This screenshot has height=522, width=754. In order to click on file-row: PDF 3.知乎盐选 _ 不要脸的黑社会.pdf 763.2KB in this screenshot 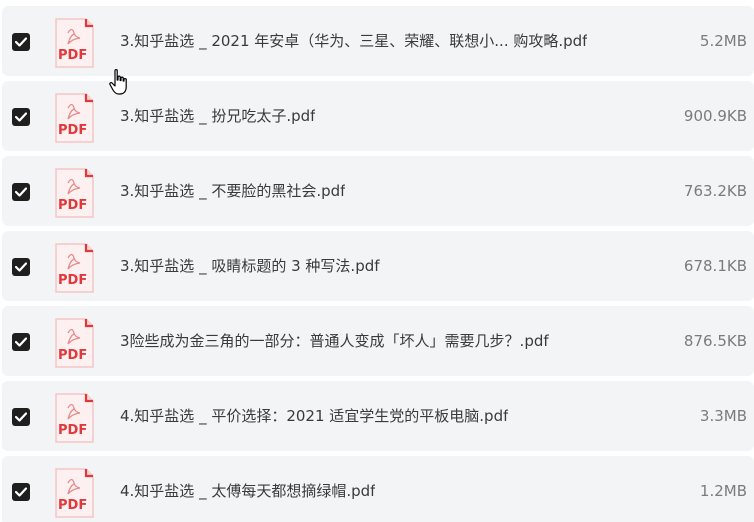, I will do `click(378, 191)`.